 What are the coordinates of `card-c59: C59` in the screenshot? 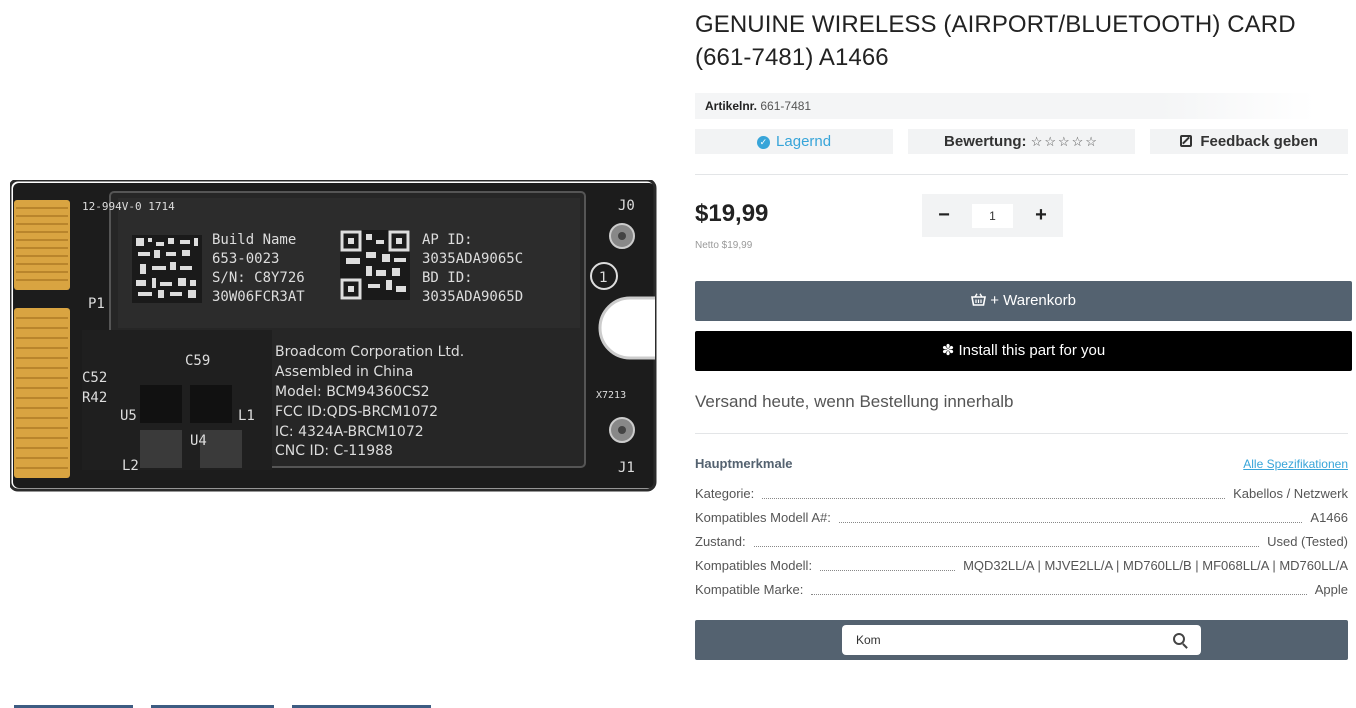 It's located at (197, 361).